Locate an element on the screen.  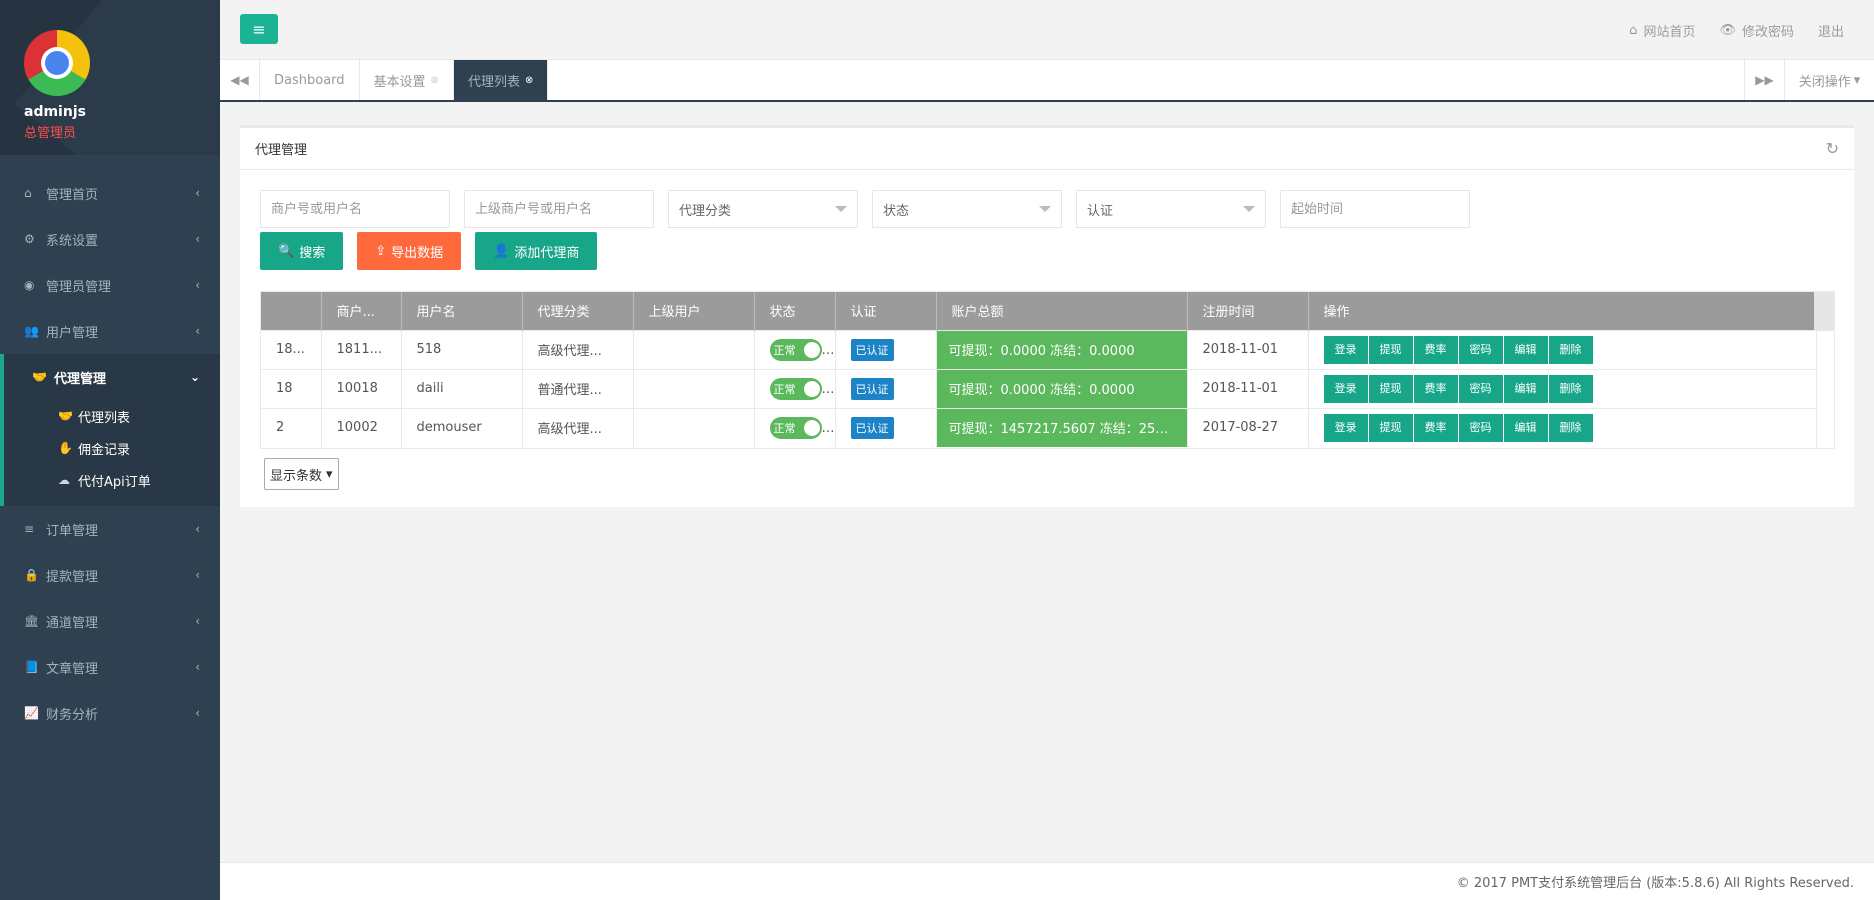
forward-icon: ▶▶ is located at coordinates (1764, 80).